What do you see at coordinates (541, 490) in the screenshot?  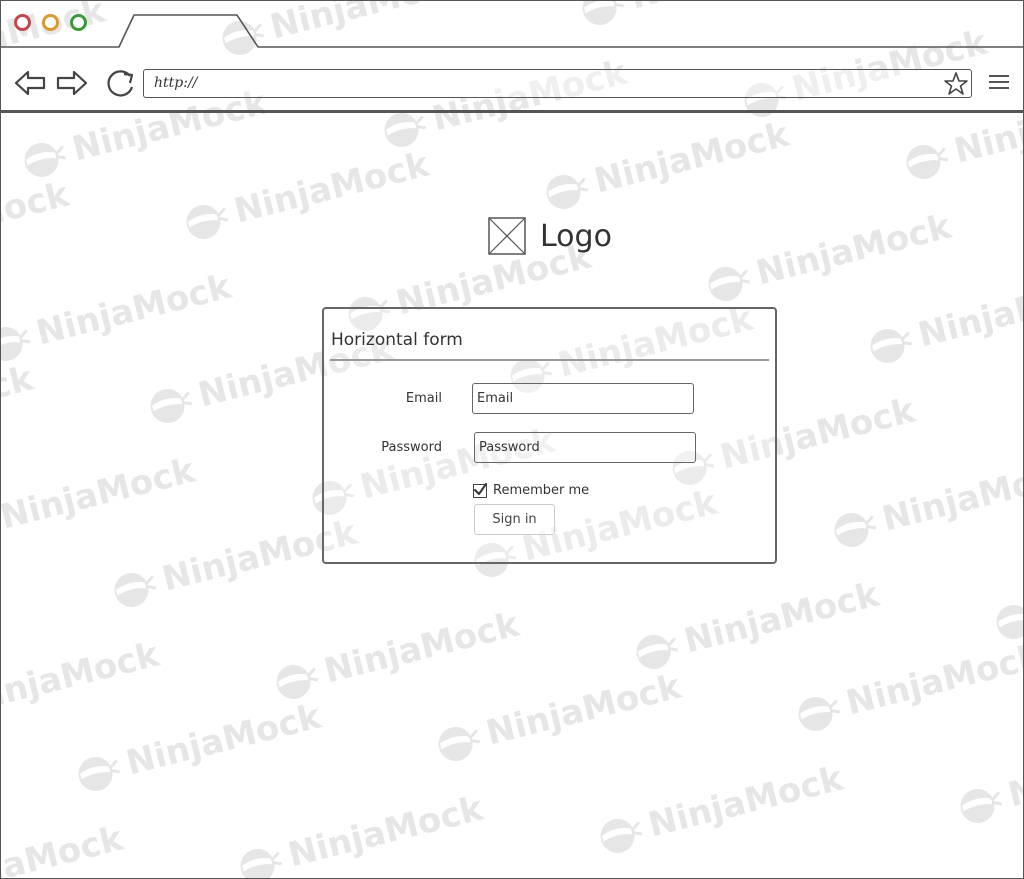 I see `remember-me-label: Remember me` at bounding box center [541, 490].